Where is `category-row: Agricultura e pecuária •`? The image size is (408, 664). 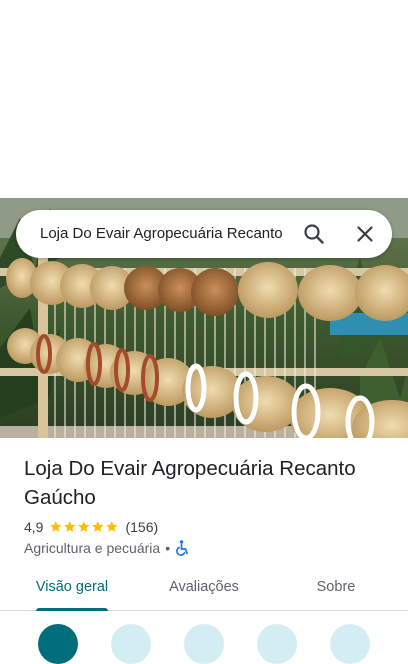 category-row: Agricultura e pecuária • is located at coordinates (106, 548).